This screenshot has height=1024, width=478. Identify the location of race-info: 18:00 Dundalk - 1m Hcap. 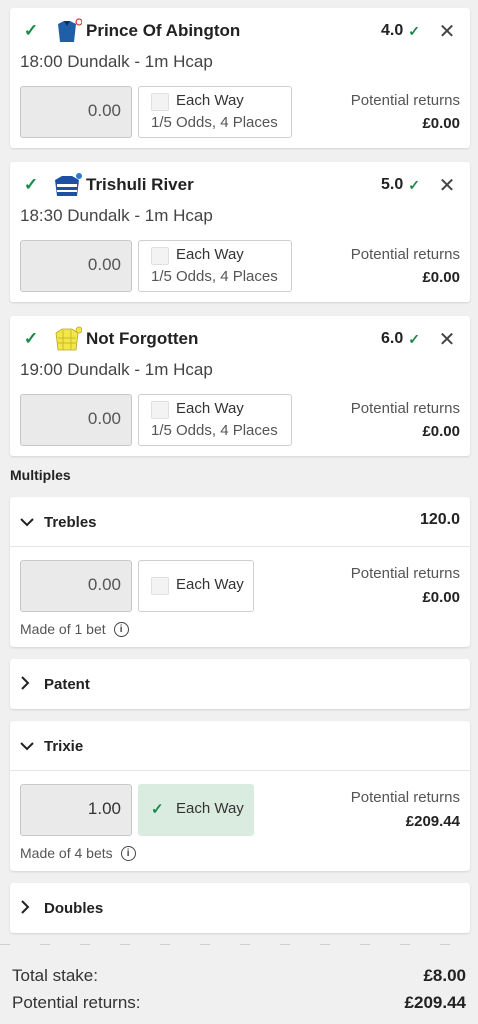
(116, 61).